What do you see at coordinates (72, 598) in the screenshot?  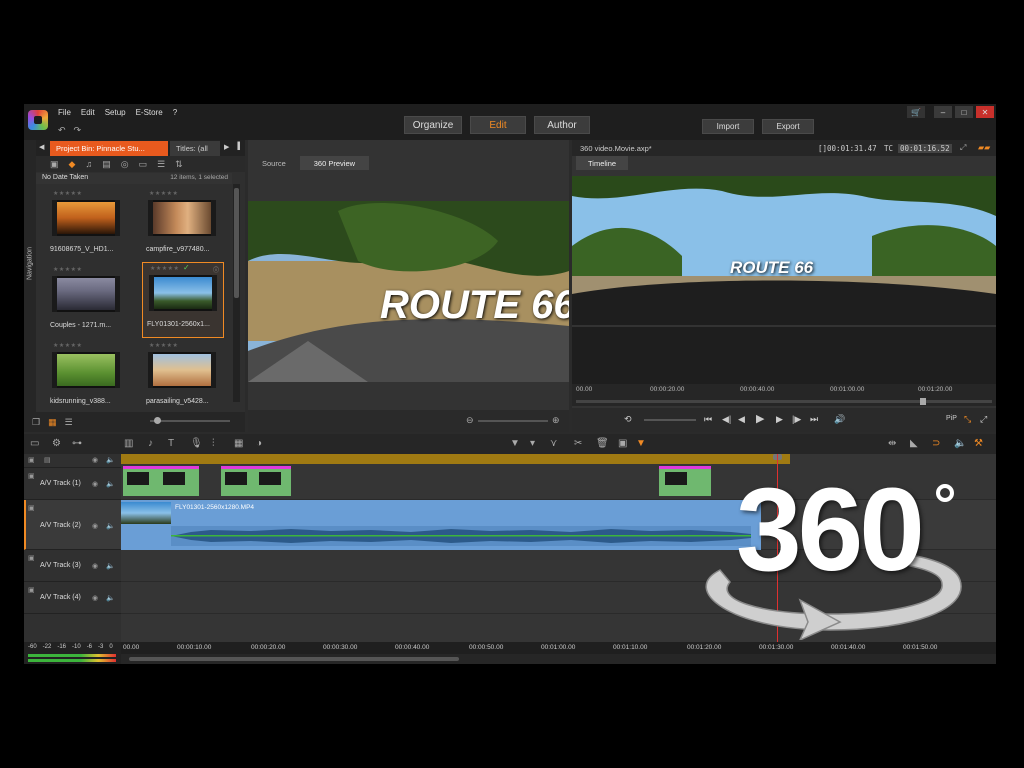 I see `track-header: ▣ A/V Track (4) ◉ 🔈` at bounding box center [72, 598].